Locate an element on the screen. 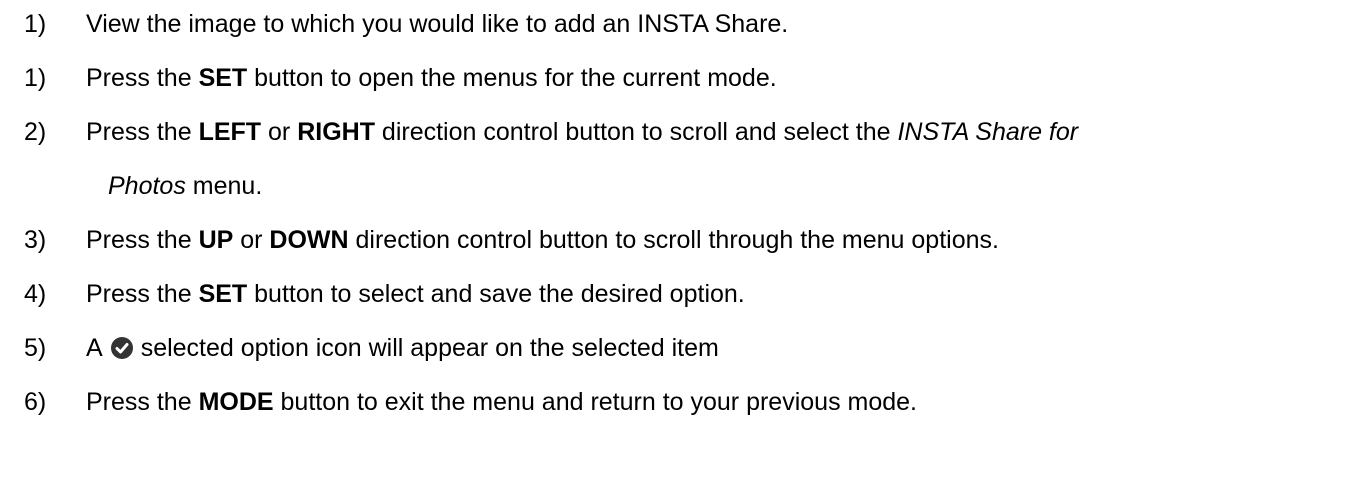 The height and width of the screenshot is (480, 1359). menu-name: INSTA Share for is located at coordinates (988, 132).